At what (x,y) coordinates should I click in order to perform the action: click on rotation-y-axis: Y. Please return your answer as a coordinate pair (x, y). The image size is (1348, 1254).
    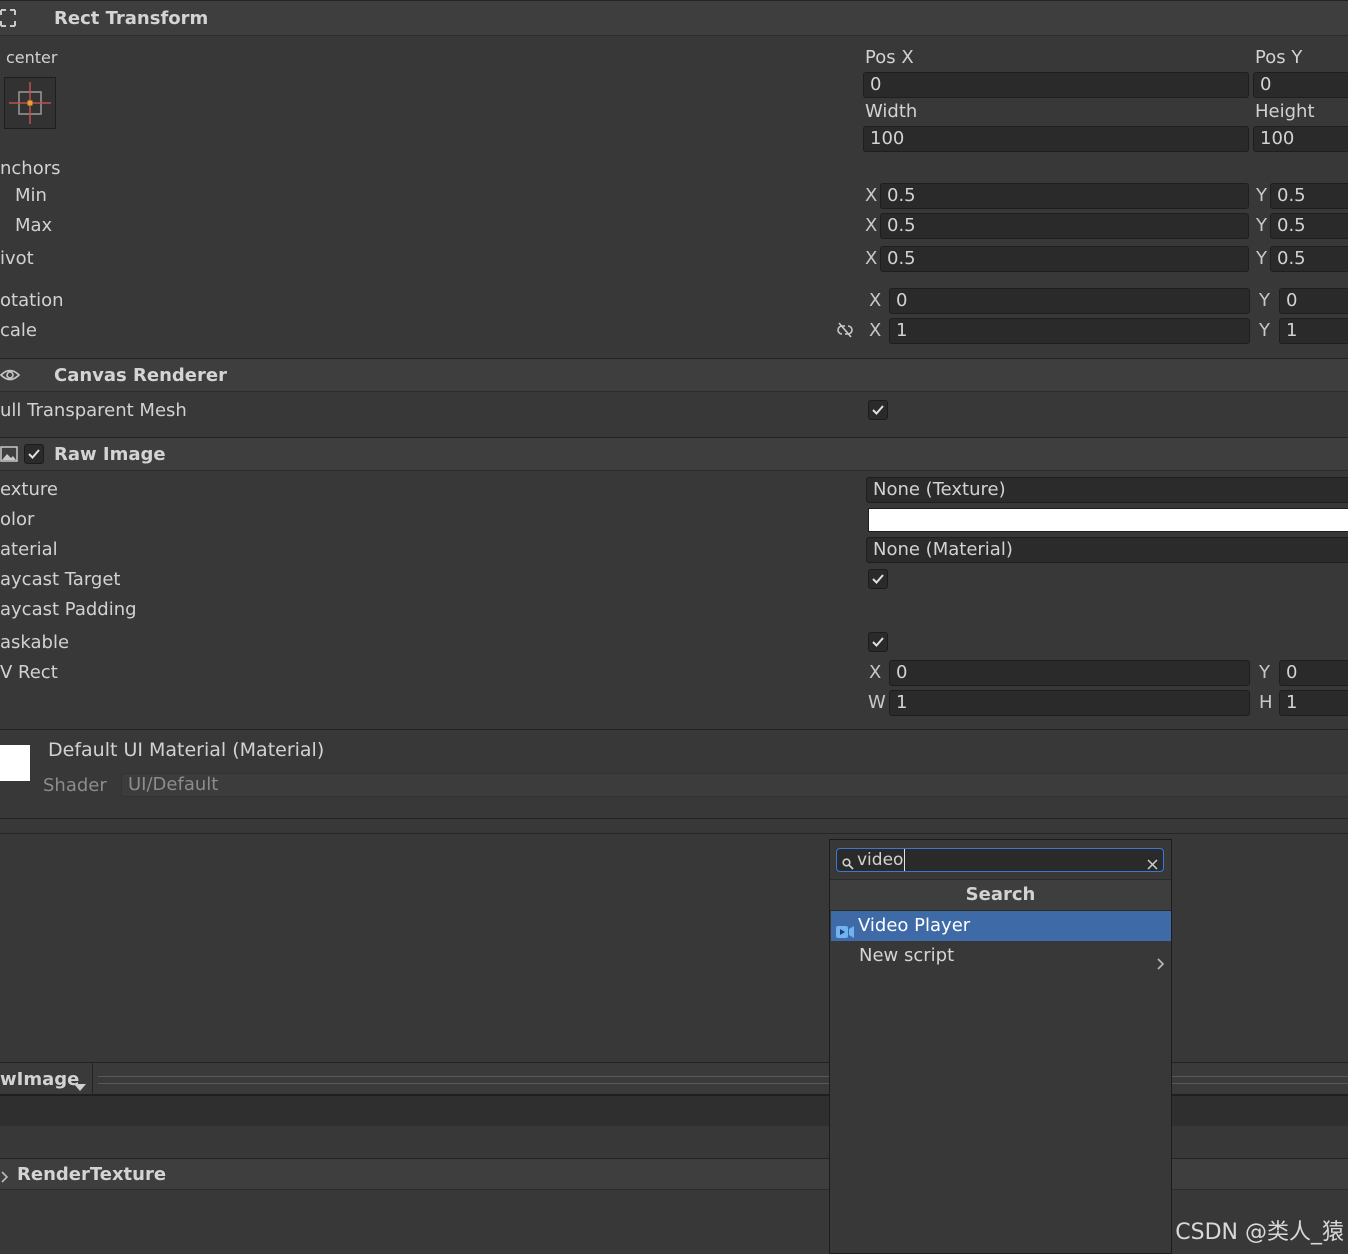
    Looking at the image, I should click on (1264, 300).